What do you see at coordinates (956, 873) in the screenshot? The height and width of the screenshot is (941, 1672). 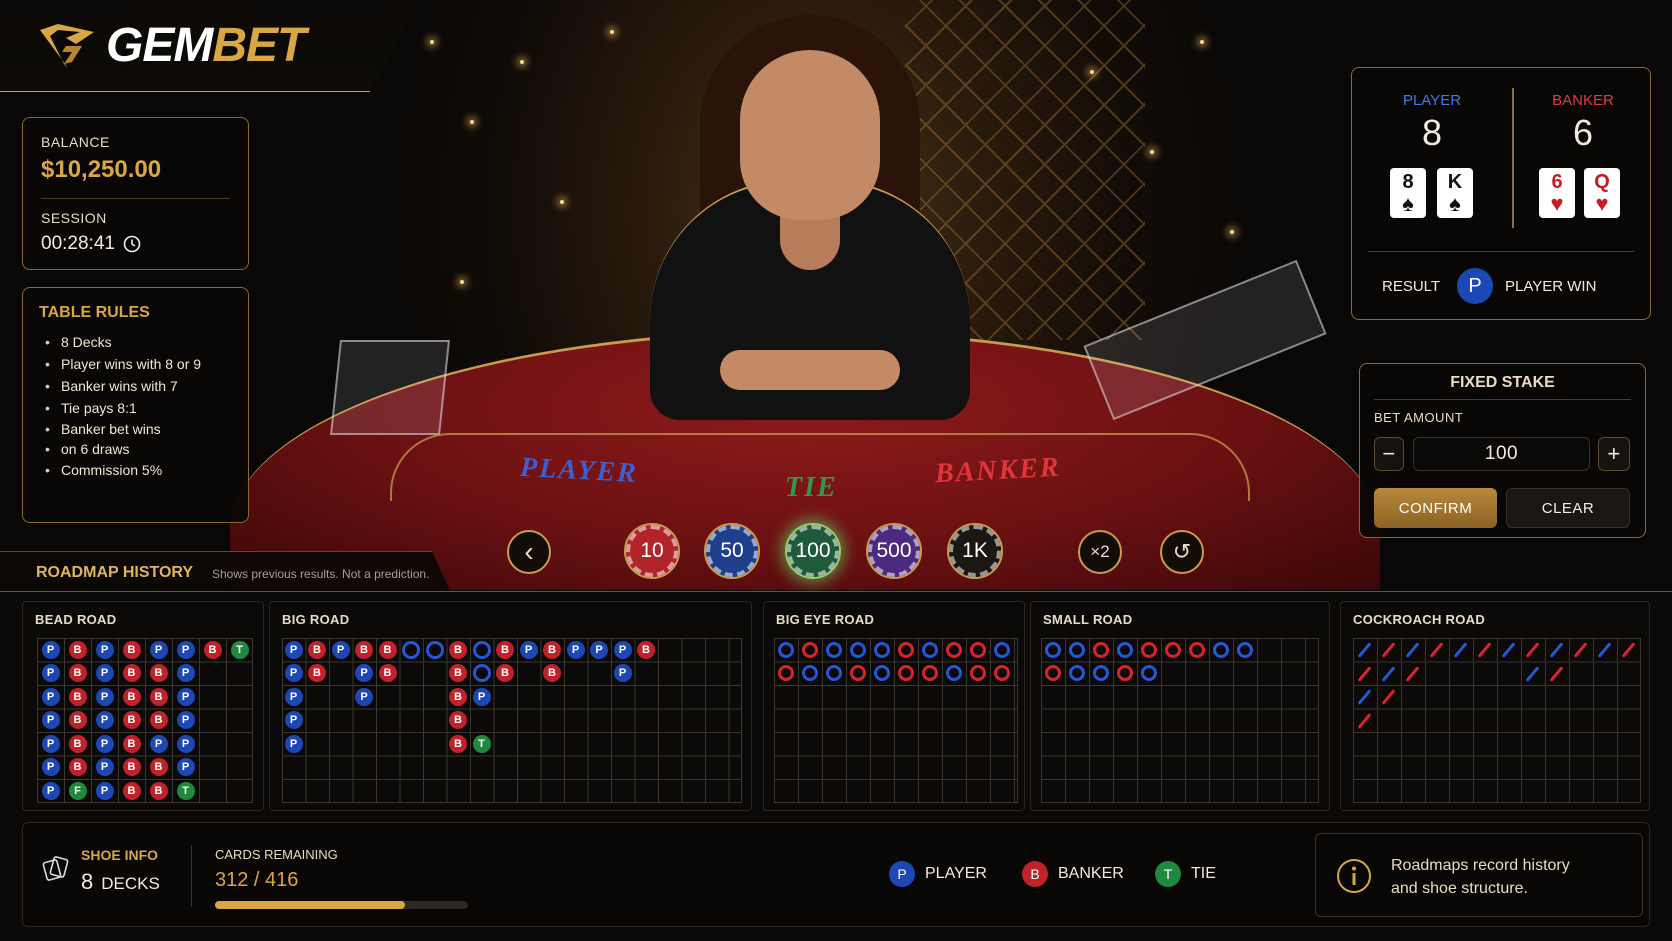 I see `legend-player-label: PLAYER` at bounding box center [956, 873].